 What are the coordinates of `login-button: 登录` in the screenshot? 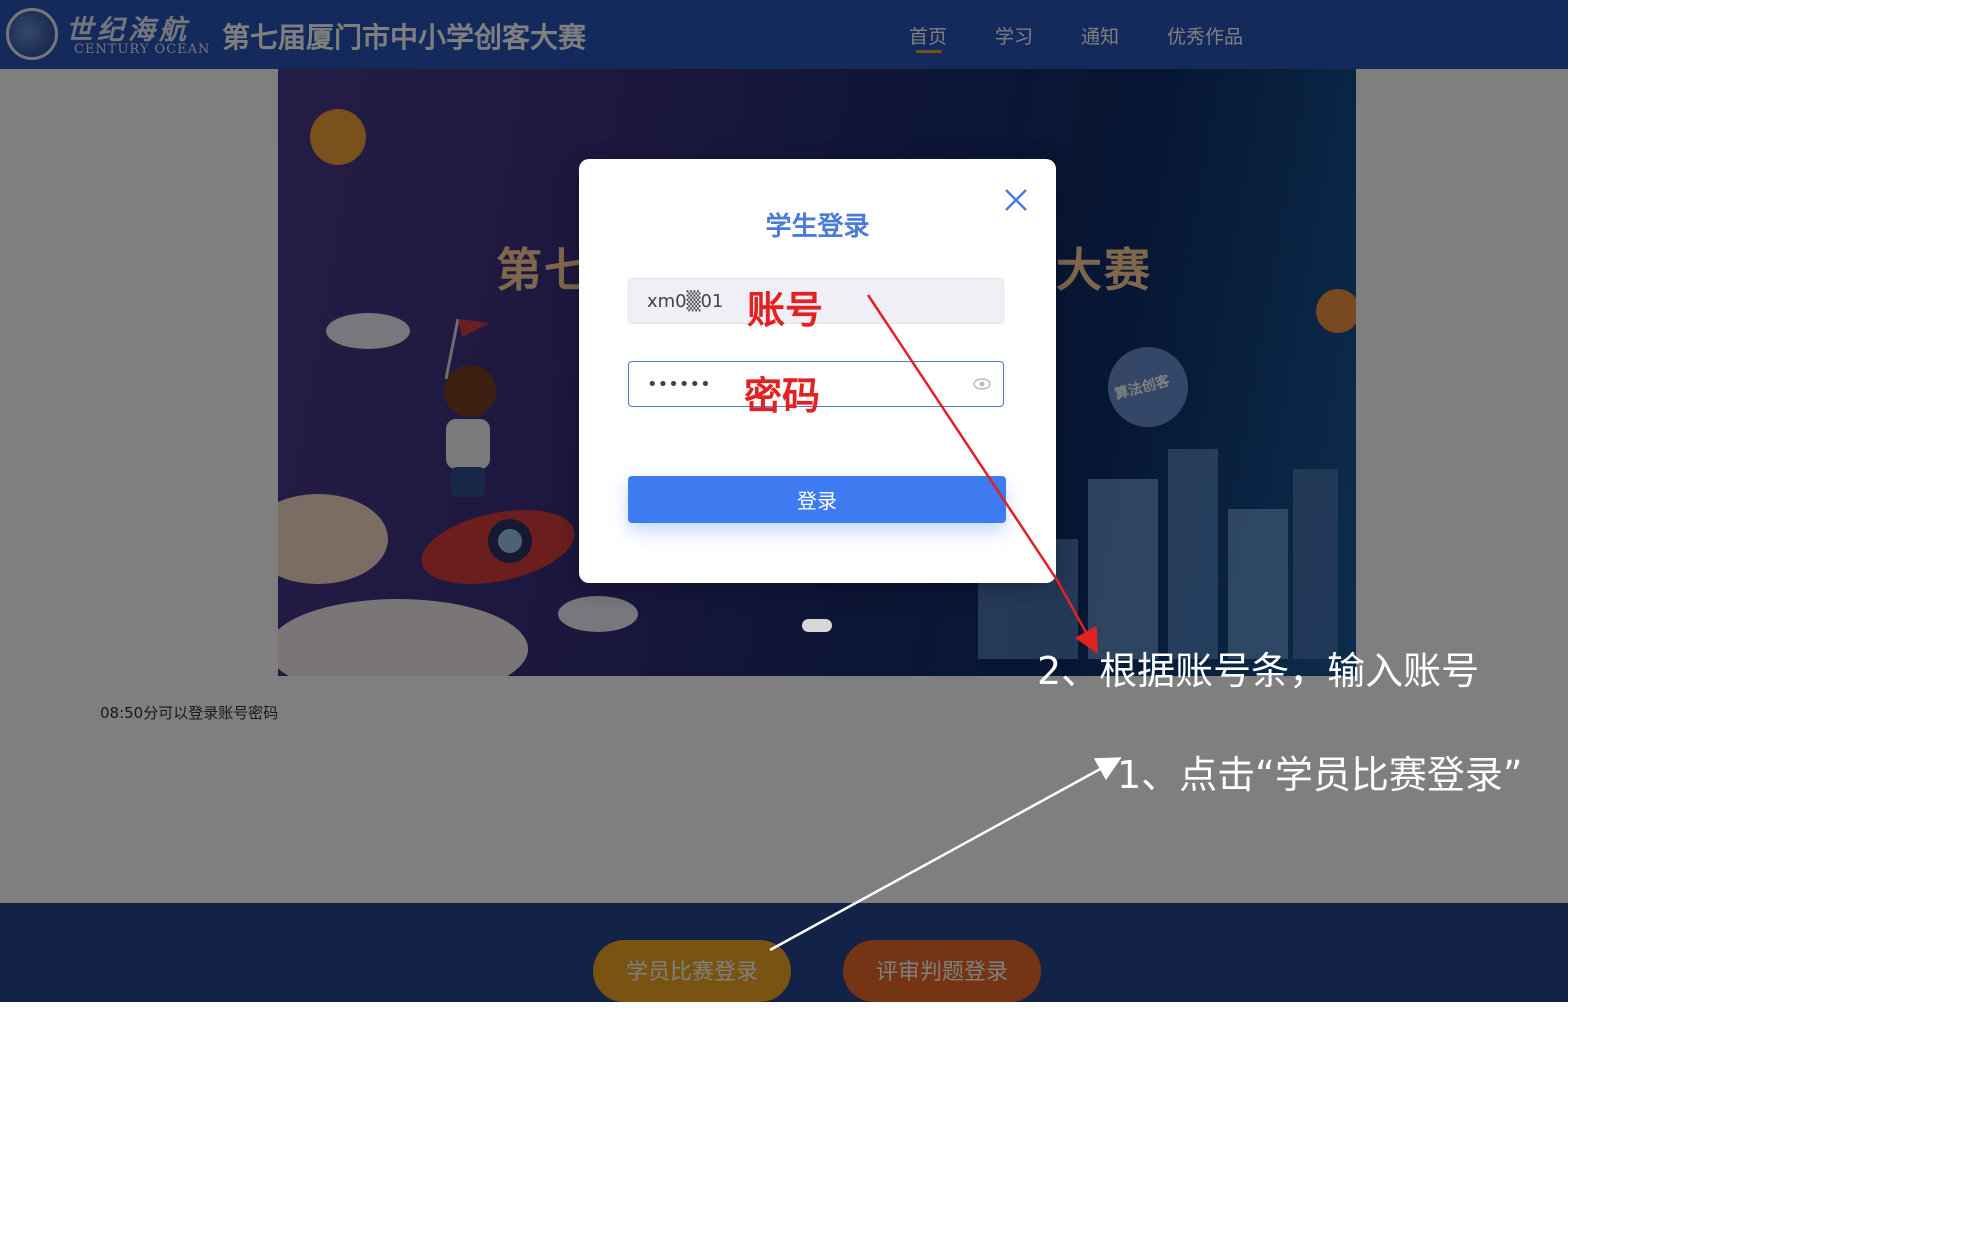 It's located at (817, 499).